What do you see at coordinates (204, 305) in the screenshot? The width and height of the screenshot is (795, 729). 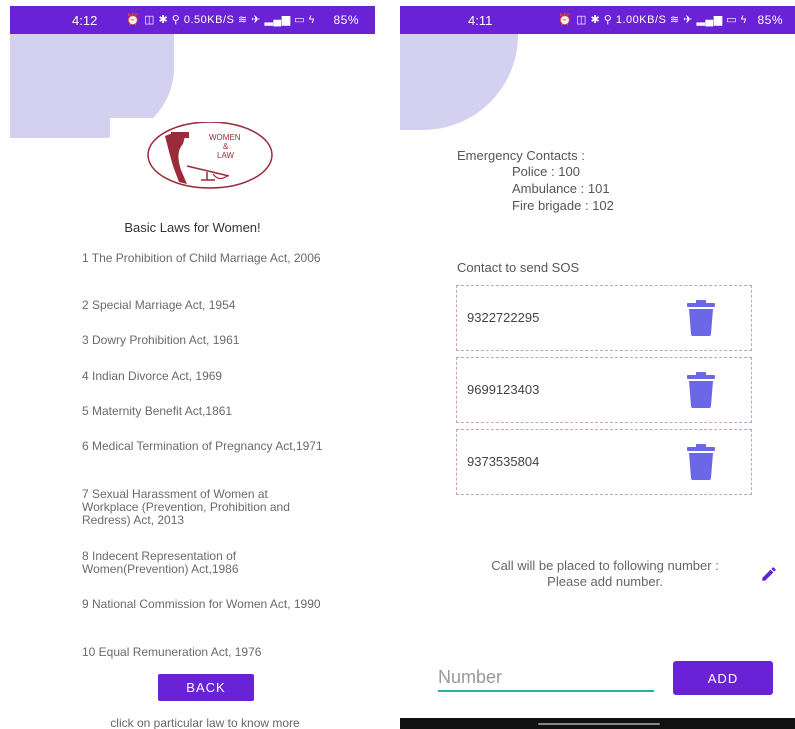 I see `law-item: 2 Special Marriage Act, 1954` at bounding box center [204, 305].